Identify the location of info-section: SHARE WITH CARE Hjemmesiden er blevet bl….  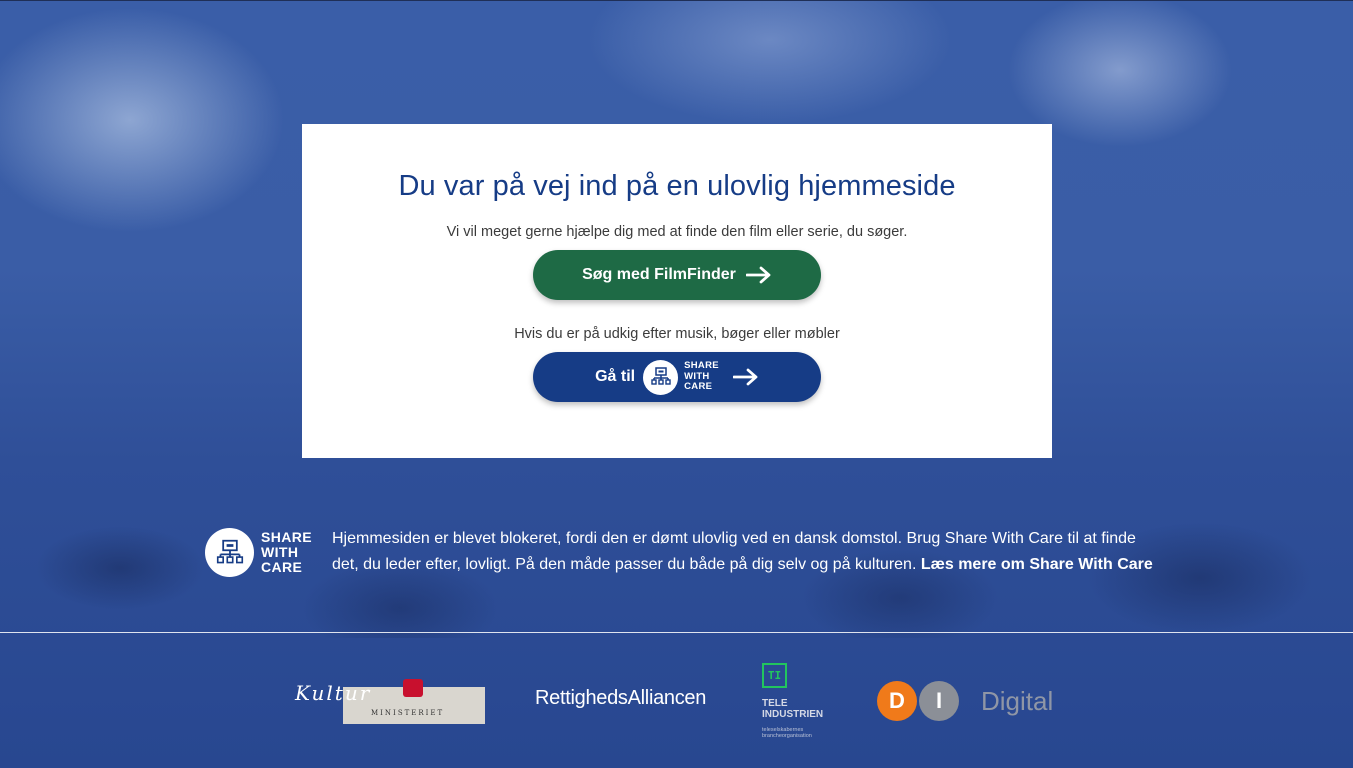
(680, 553).